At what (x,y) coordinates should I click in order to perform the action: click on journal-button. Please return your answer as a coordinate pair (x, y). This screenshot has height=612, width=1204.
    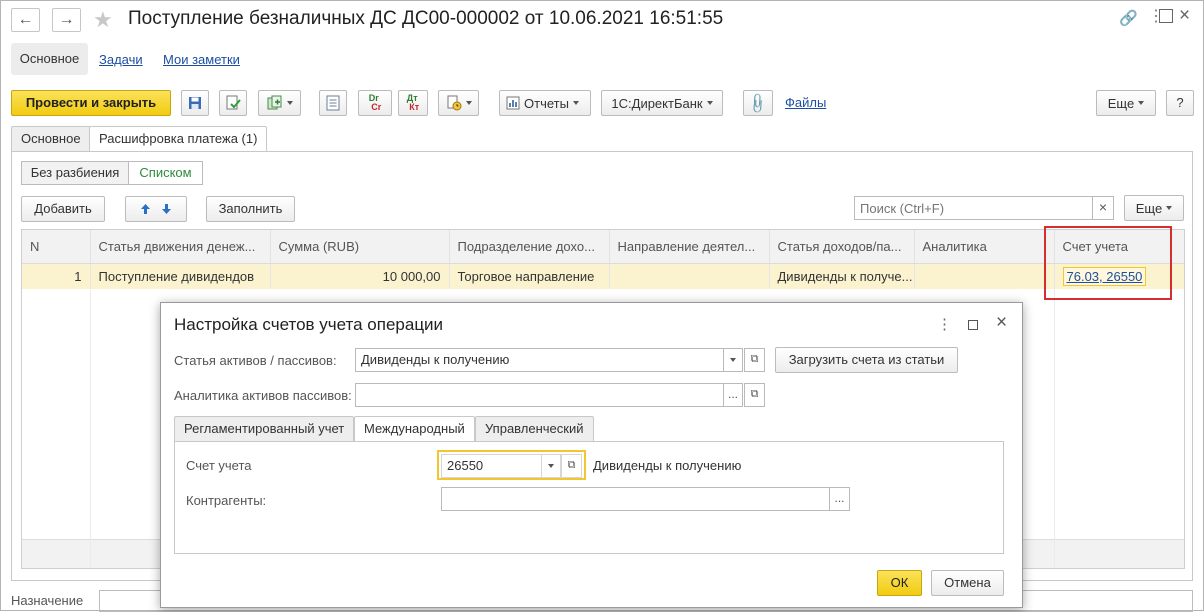
    Looking at the image, I should click on (333, 103).